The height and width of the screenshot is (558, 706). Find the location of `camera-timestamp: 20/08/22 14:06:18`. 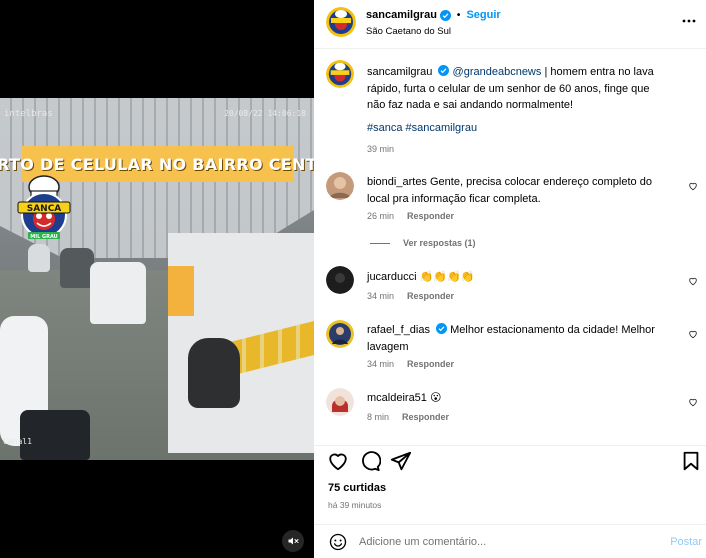

camera-timestamp: 20/08/22 14:06:18 is located at coordinates (265, 113).